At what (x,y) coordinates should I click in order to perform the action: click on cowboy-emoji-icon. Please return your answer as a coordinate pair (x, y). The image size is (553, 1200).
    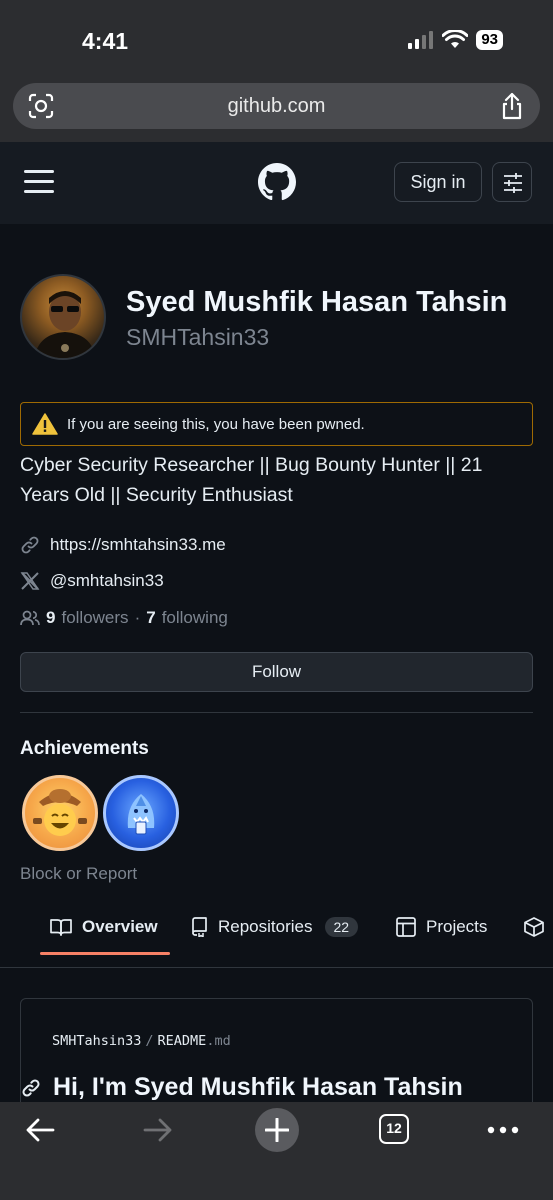
    Looking at the image, I should click on (60, 812).